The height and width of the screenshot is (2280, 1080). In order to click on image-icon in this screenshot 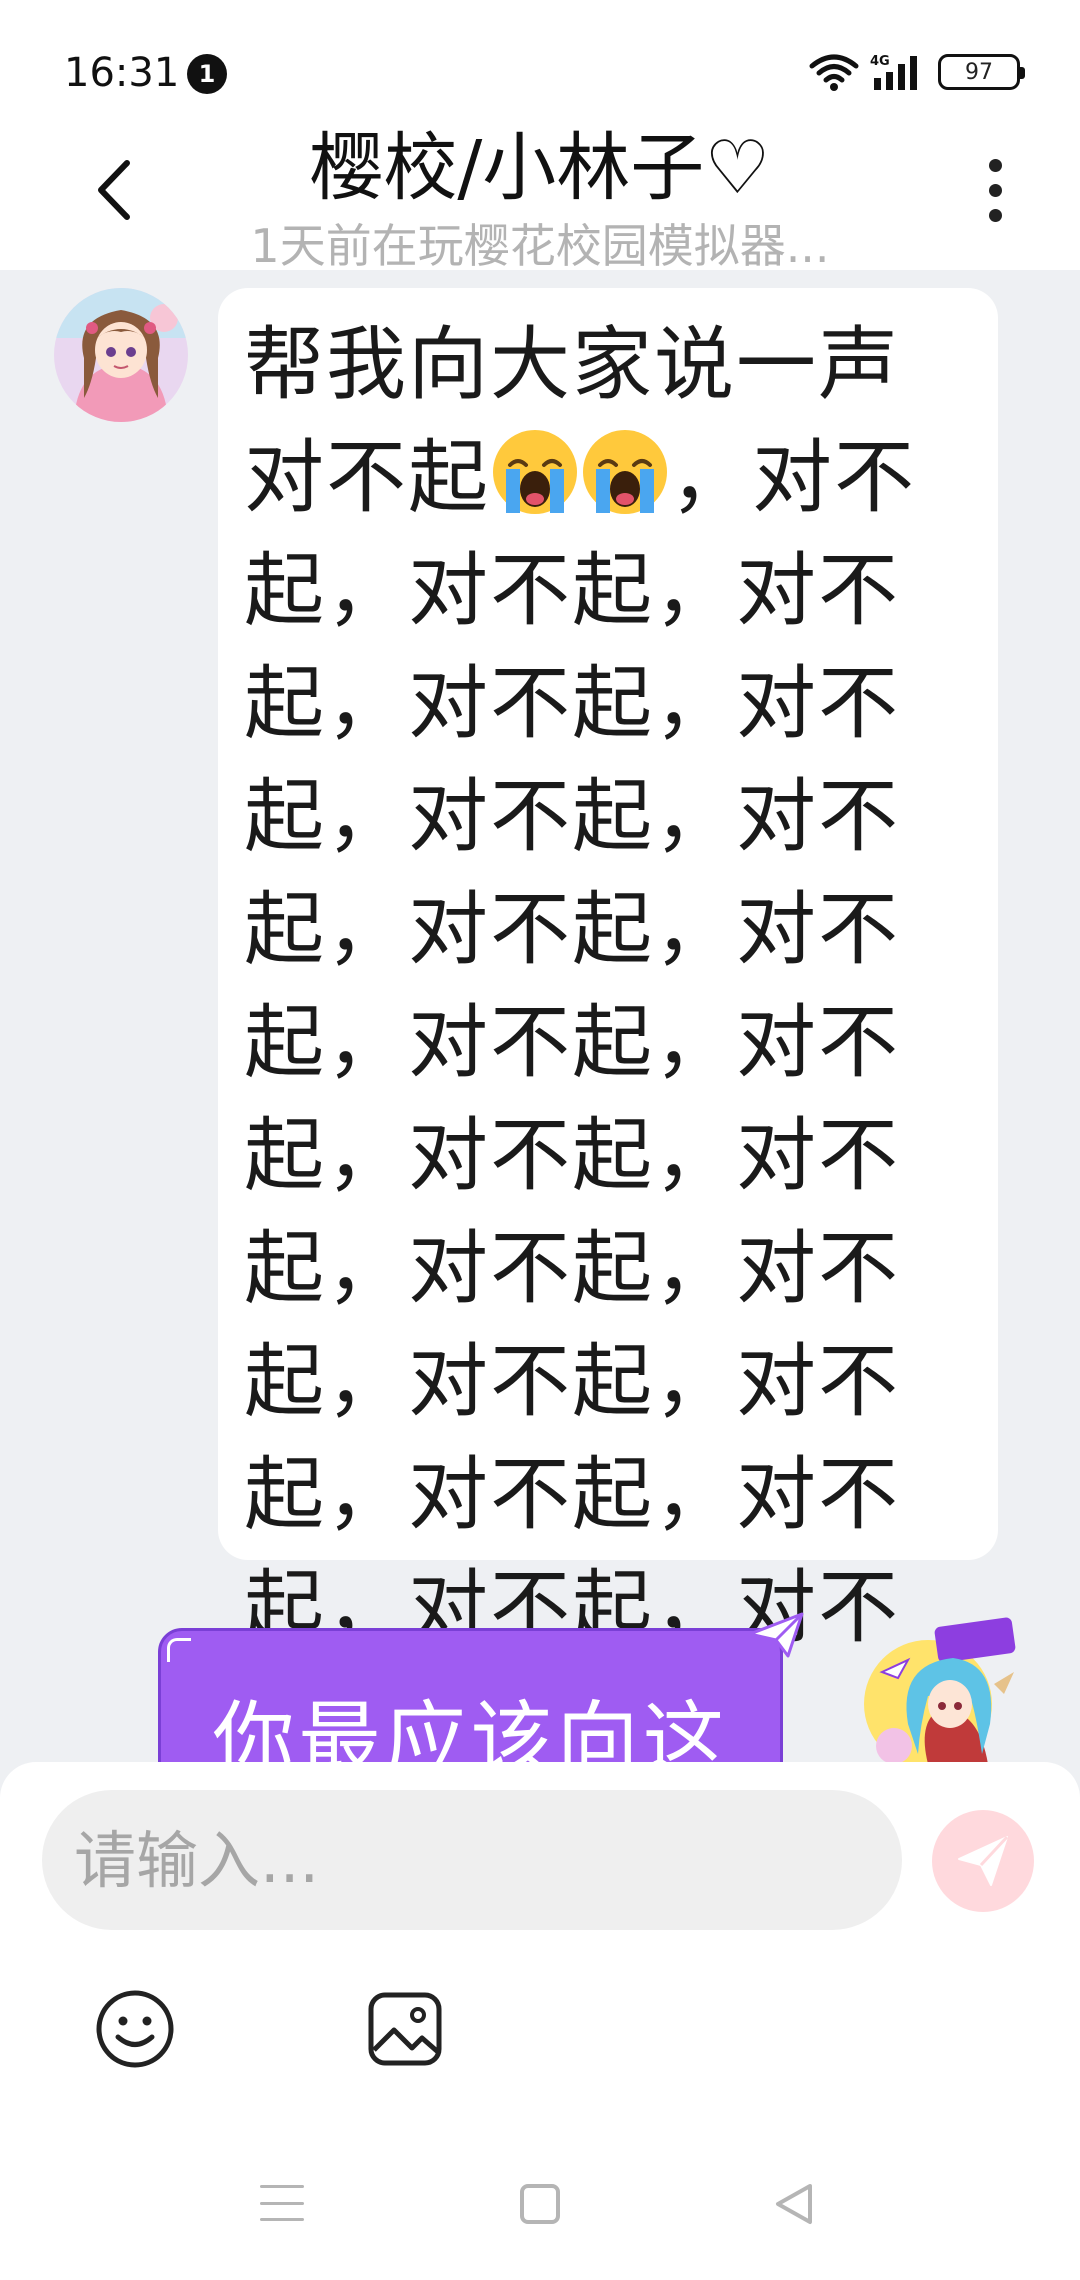, I will do `click(405, 2029)`.